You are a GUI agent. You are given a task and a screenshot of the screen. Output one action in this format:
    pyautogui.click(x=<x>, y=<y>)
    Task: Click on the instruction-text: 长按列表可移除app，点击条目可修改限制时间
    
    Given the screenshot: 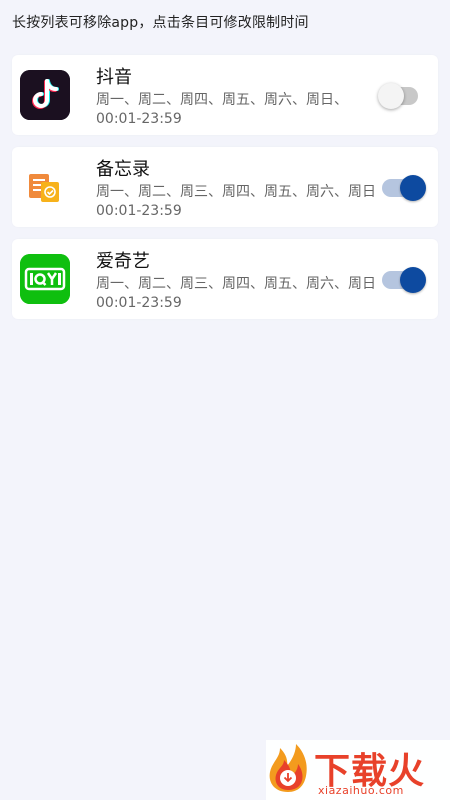 What is the action you would take?
    pyautogui.click(x=160, y=23)
    